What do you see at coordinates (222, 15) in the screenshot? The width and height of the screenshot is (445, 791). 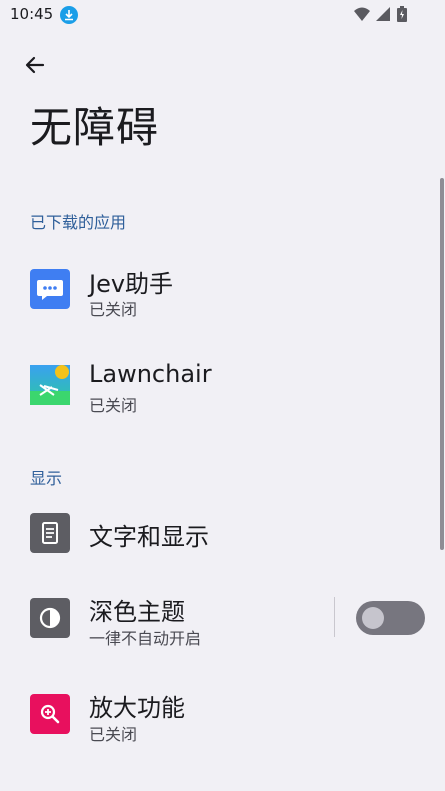 I see `status-bar: 10:45` at bounding box center [222, 15].